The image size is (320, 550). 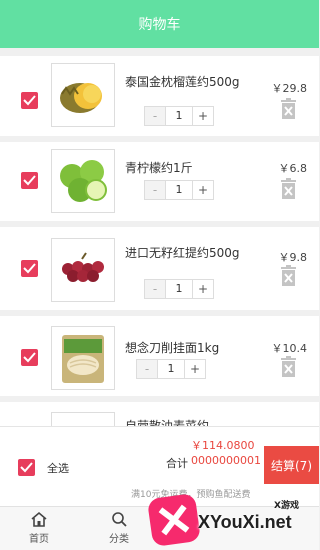 What do you see at coordinates (289, 88) in the screenshot?
I see `item-price: ￥29.8` at bounding box center [289, 88].